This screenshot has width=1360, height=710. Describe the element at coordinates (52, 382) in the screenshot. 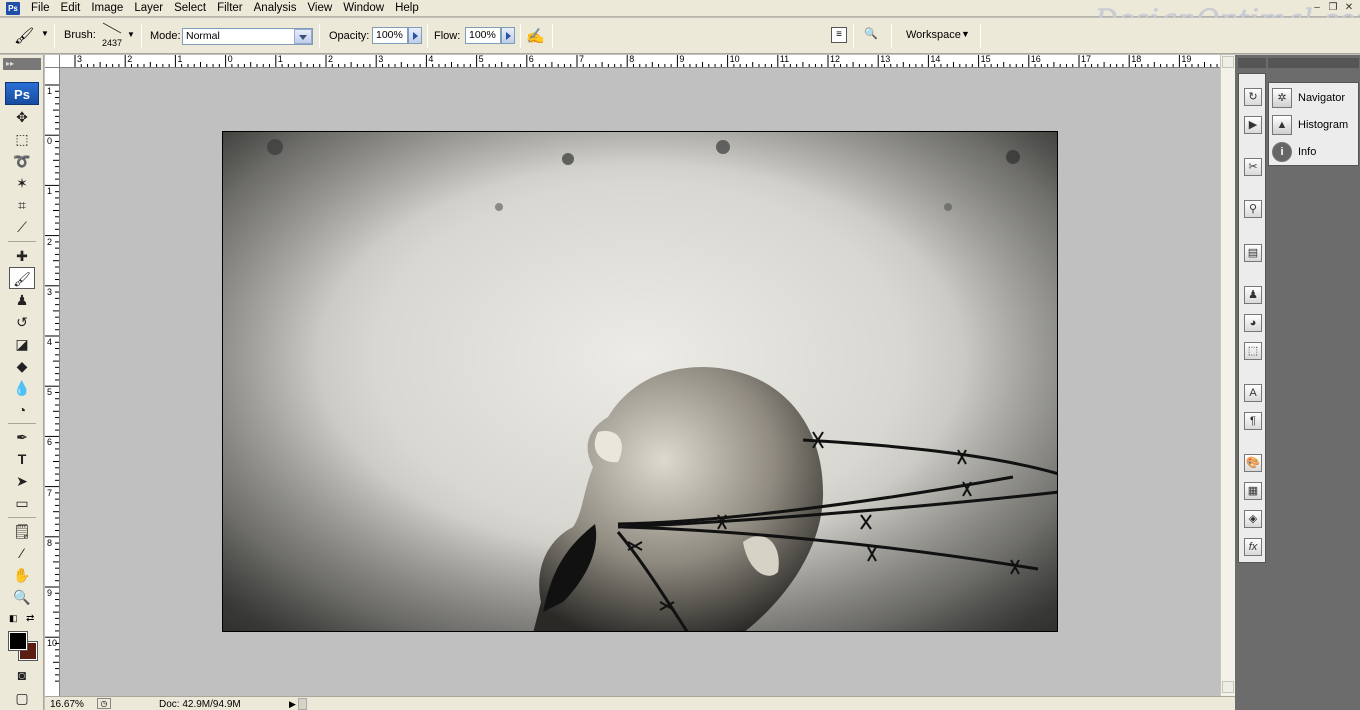

I see `vertical-ruler: 1 0 1 2 3 4 5 6 7 8 9 10` at that location.